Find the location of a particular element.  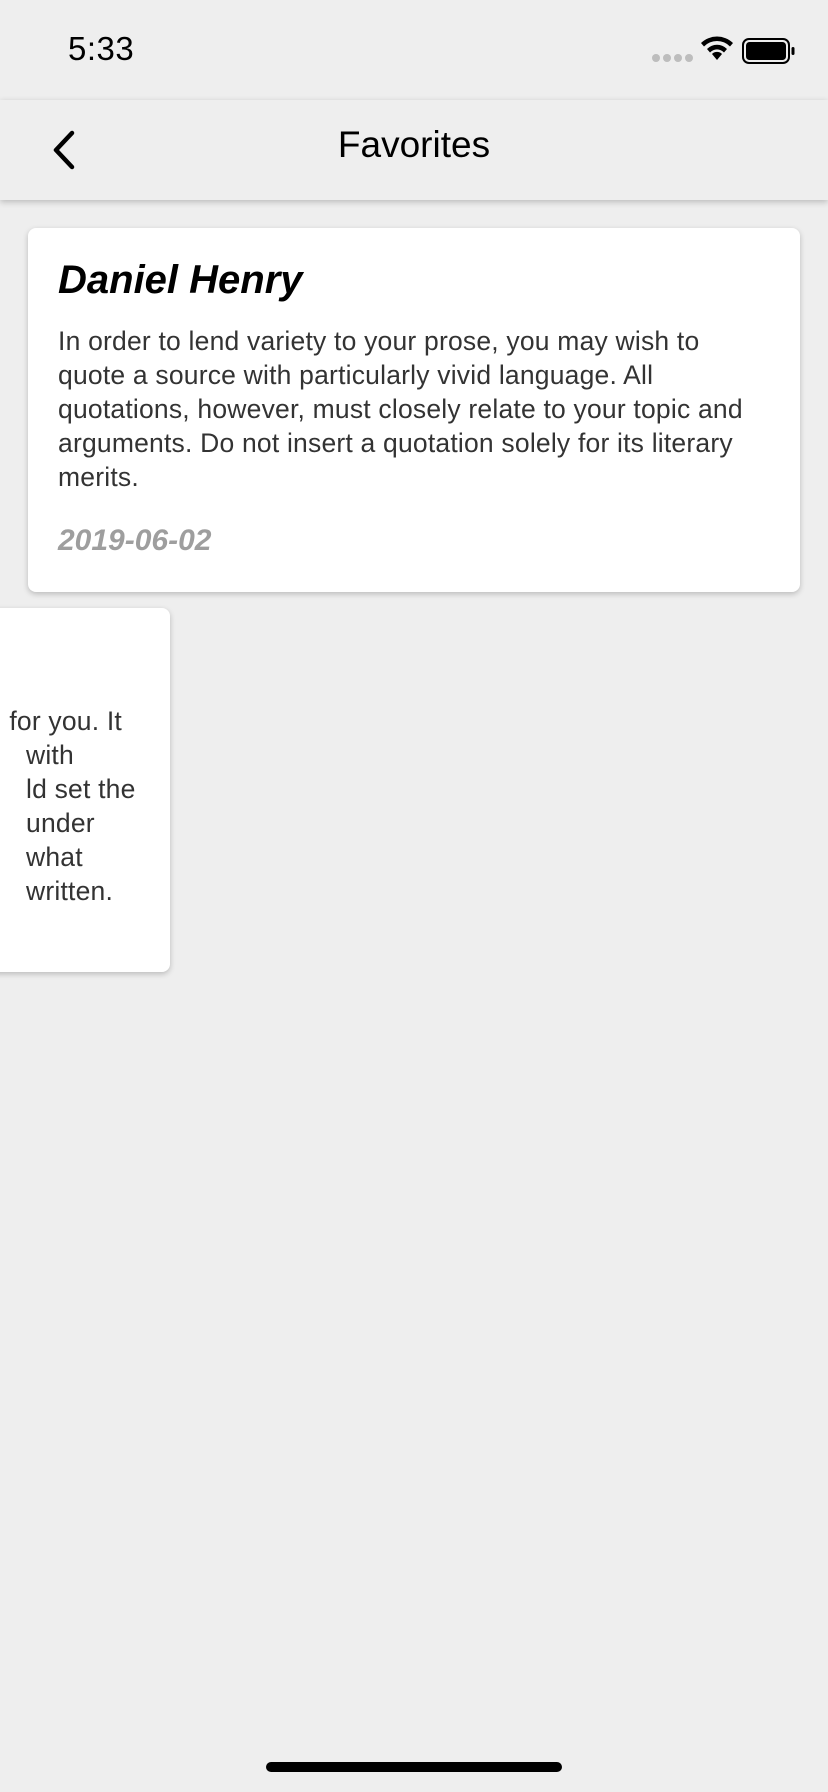

status-bar: 5:33 is located at coordinates (414, 50).